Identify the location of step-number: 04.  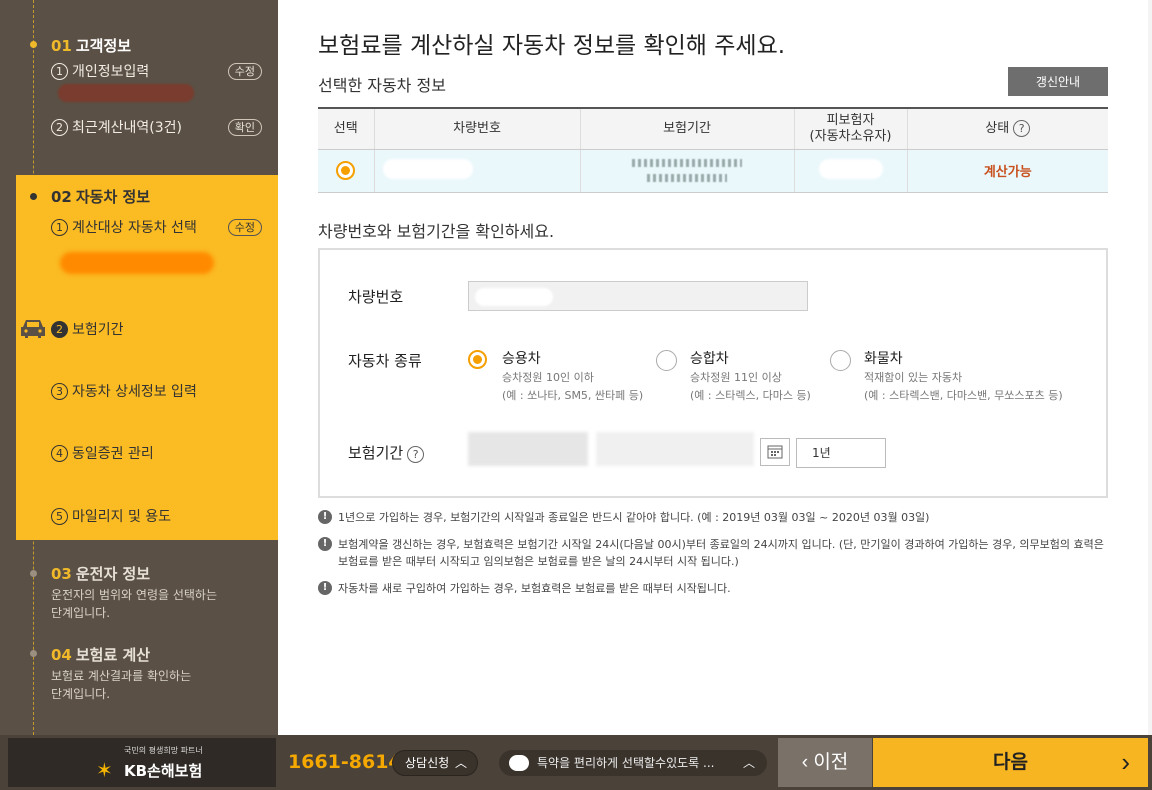
(61, 655).